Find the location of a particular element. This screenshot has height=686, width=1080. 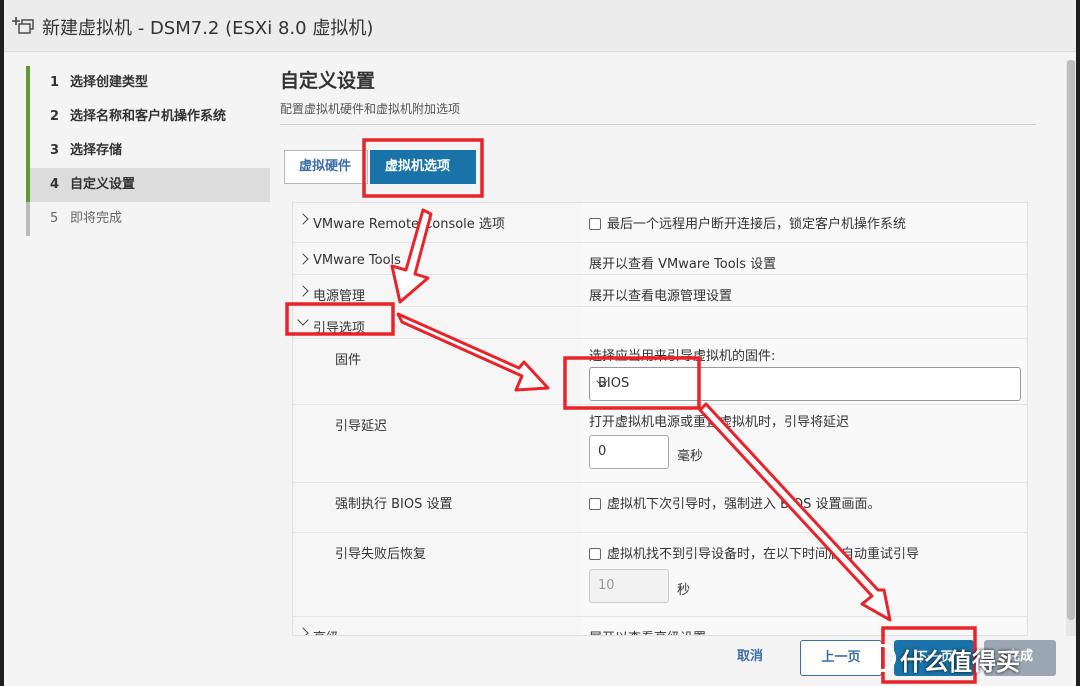

row-label: 强制执行 BIOS 设置 is located at coordinates (394, 504).